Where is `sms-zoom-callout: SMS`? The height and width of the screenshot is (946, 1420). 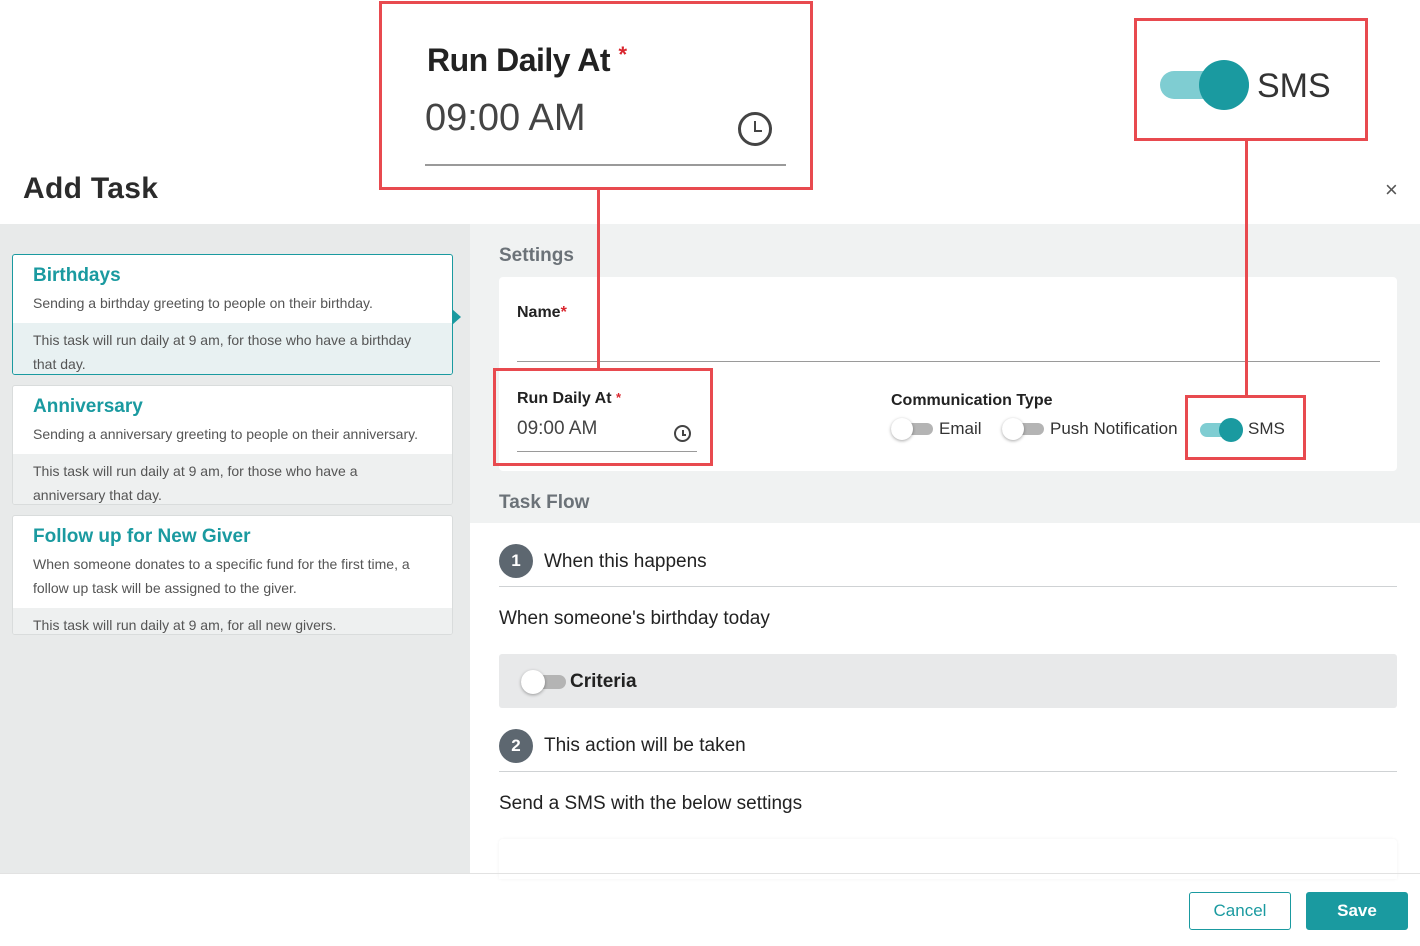 sms-zoom-callout: SMS is located at coordinates (1251, 79).